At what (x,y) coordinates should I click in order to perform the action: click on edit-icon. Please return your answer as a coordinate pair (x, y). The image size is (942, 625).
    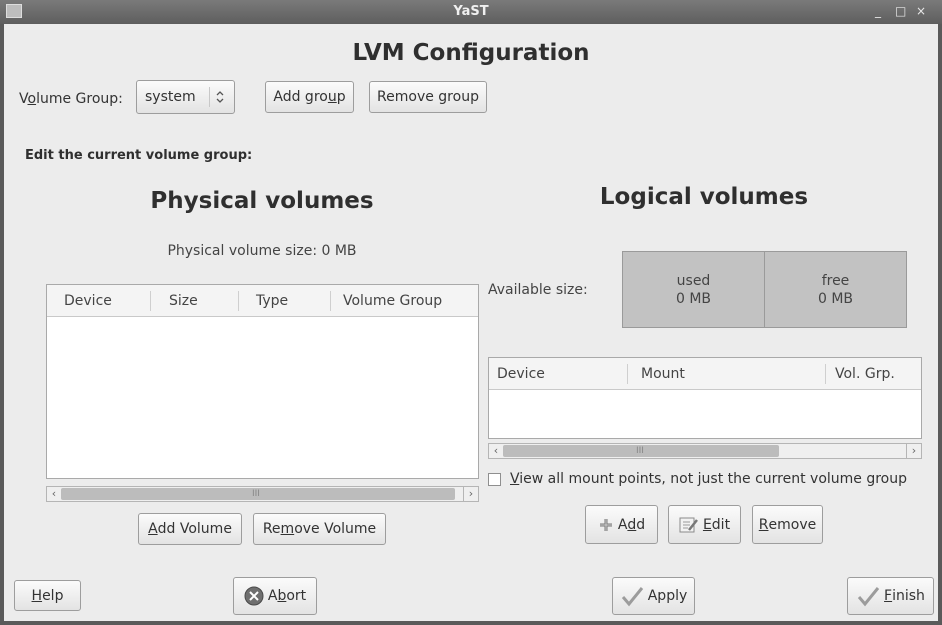
    Looking at the image, I should click on (688, 524).